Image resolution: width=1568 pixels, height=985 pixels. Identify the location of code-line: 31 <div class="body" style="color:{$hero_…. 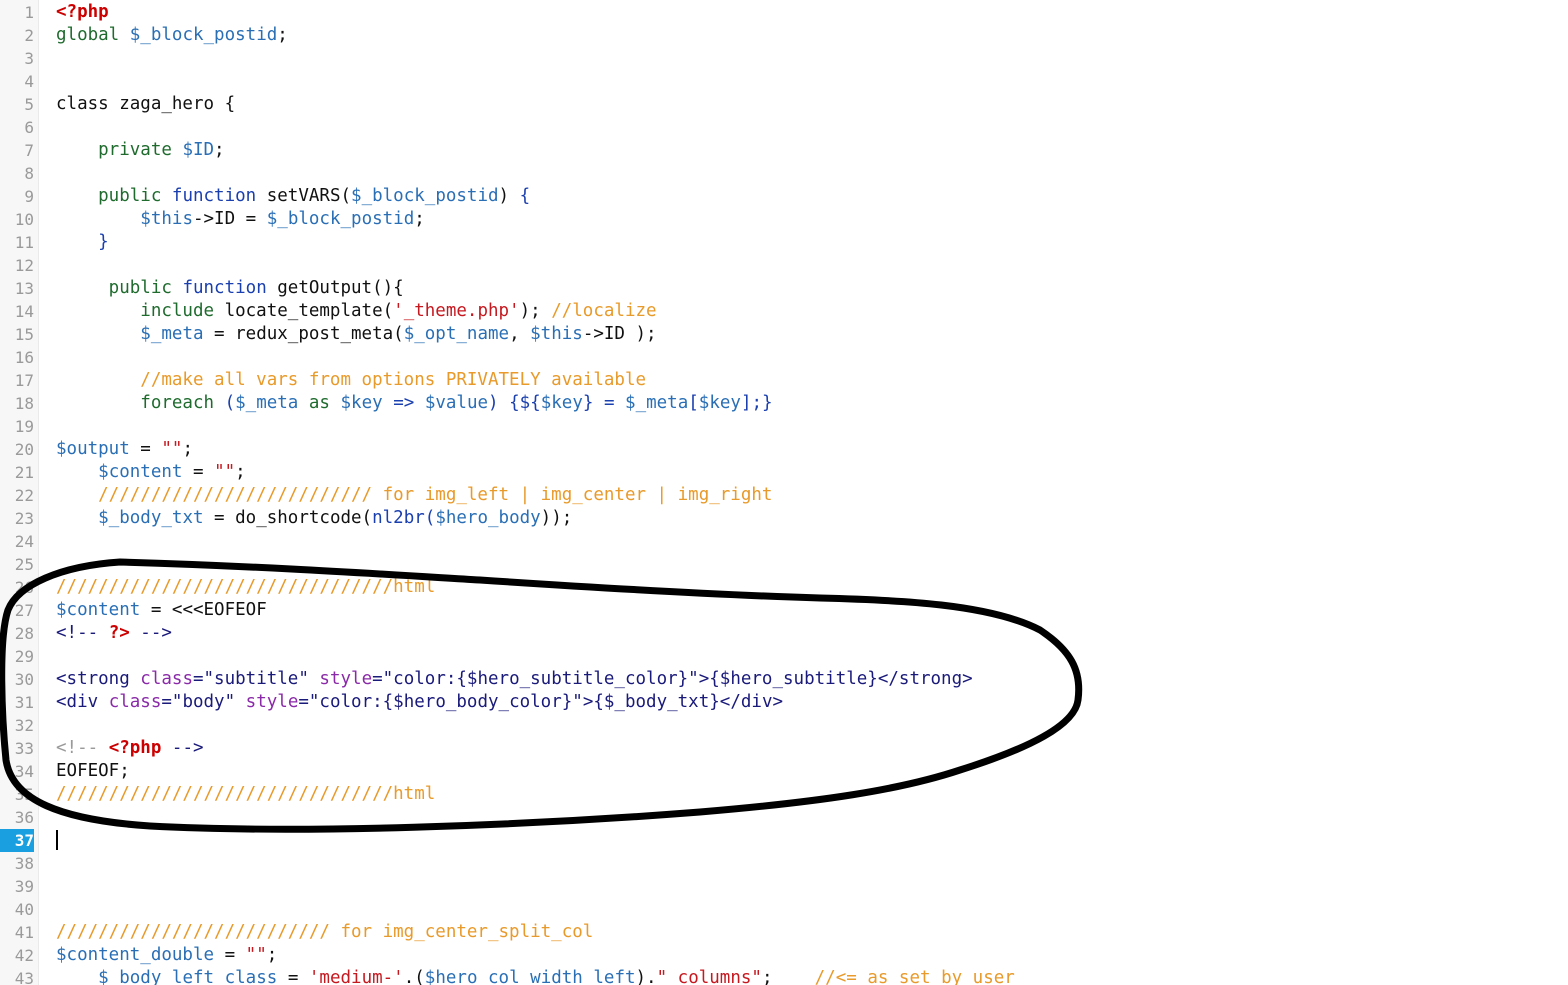
(784, 702).